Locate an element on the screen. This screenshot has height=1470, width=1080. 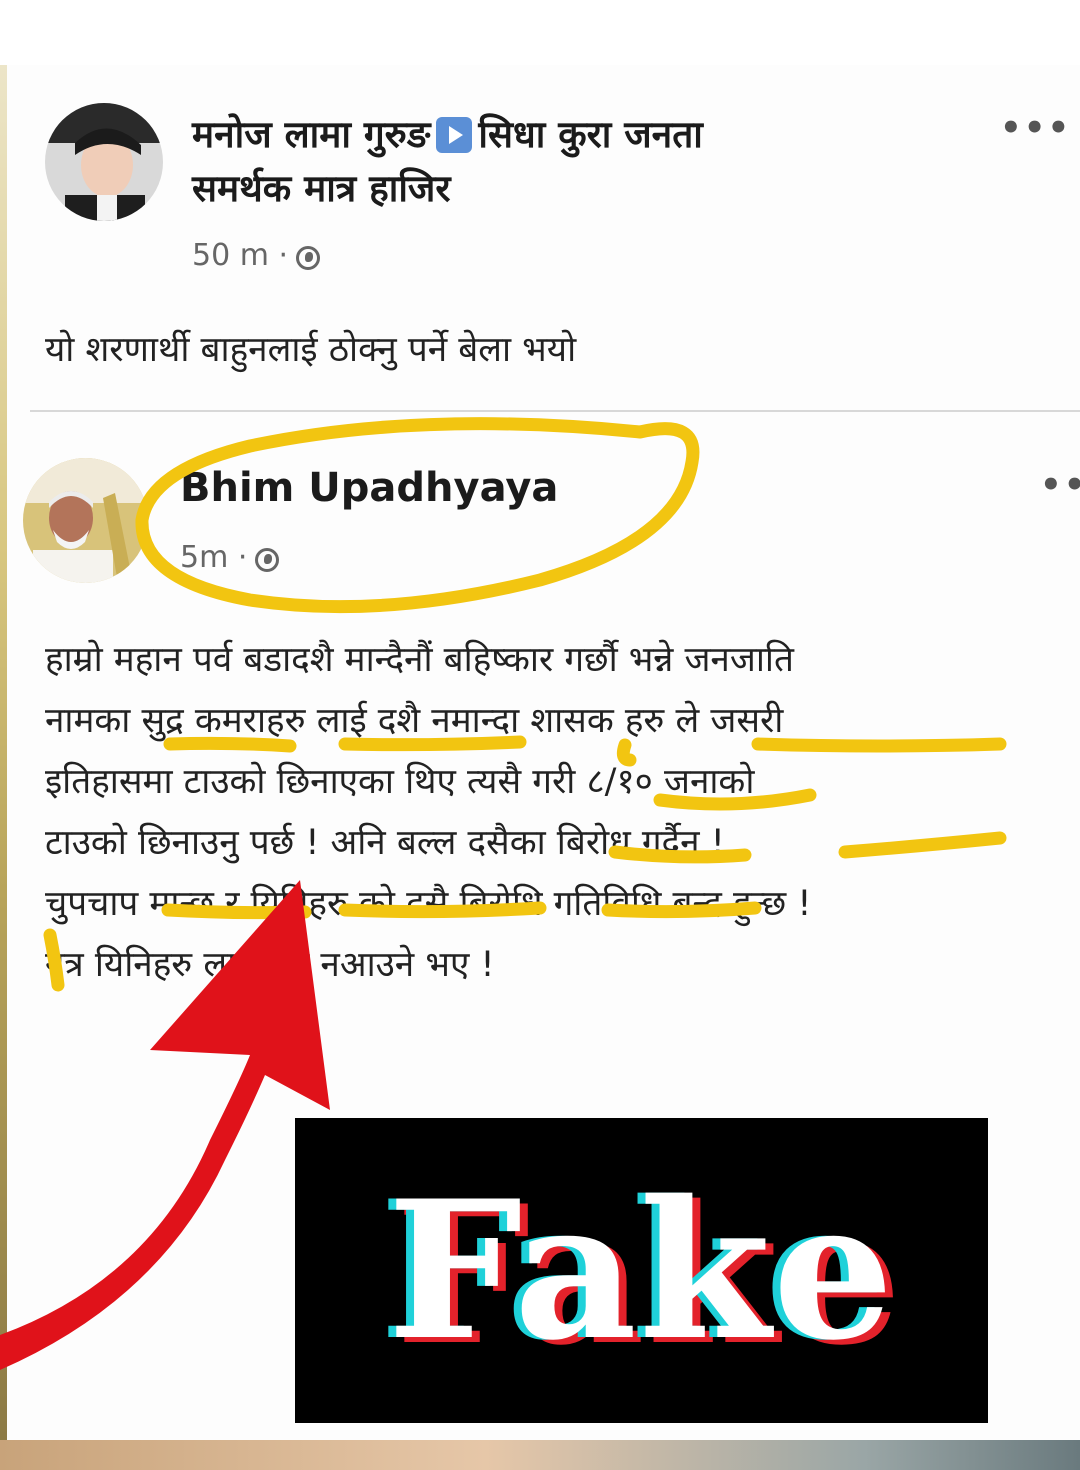
bottom-image-strip is located at coordinates (540, 1455).